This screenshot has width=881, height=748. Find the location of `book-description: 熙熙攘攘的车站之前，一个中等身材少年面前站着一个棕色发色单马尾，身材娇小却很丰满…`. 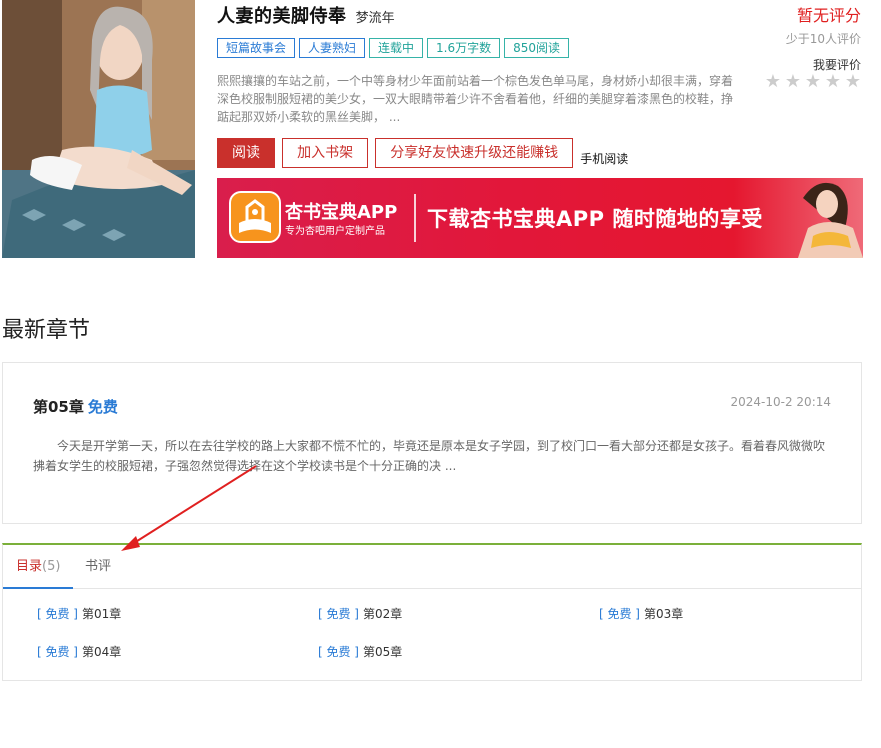

book-description: 熙熙攘攘的车站之前，一个中等身材少年面前站着一个棕色发色单马尾，身材娇小却很丰满… is located at coordinates (475, 99).